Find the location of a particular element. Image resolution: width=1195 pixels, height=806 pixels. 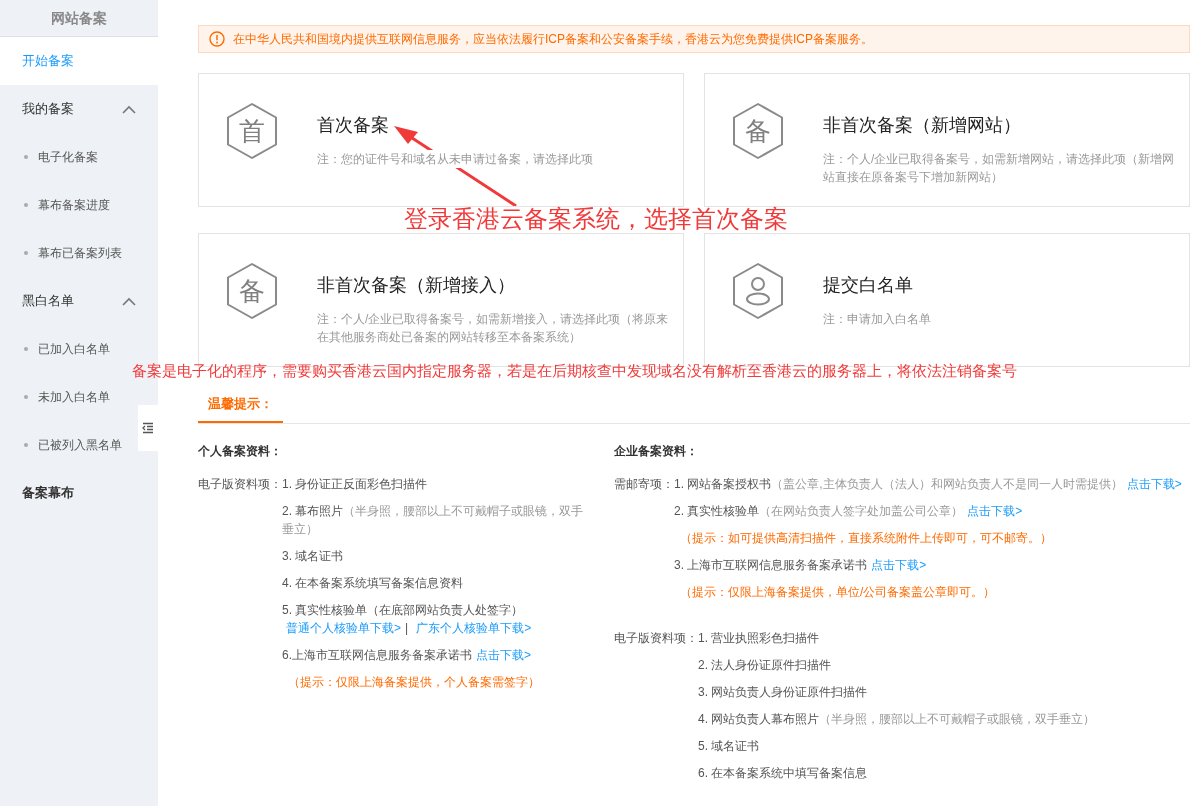

card-title: 提交白名单 is located at coordinates (868, 285).